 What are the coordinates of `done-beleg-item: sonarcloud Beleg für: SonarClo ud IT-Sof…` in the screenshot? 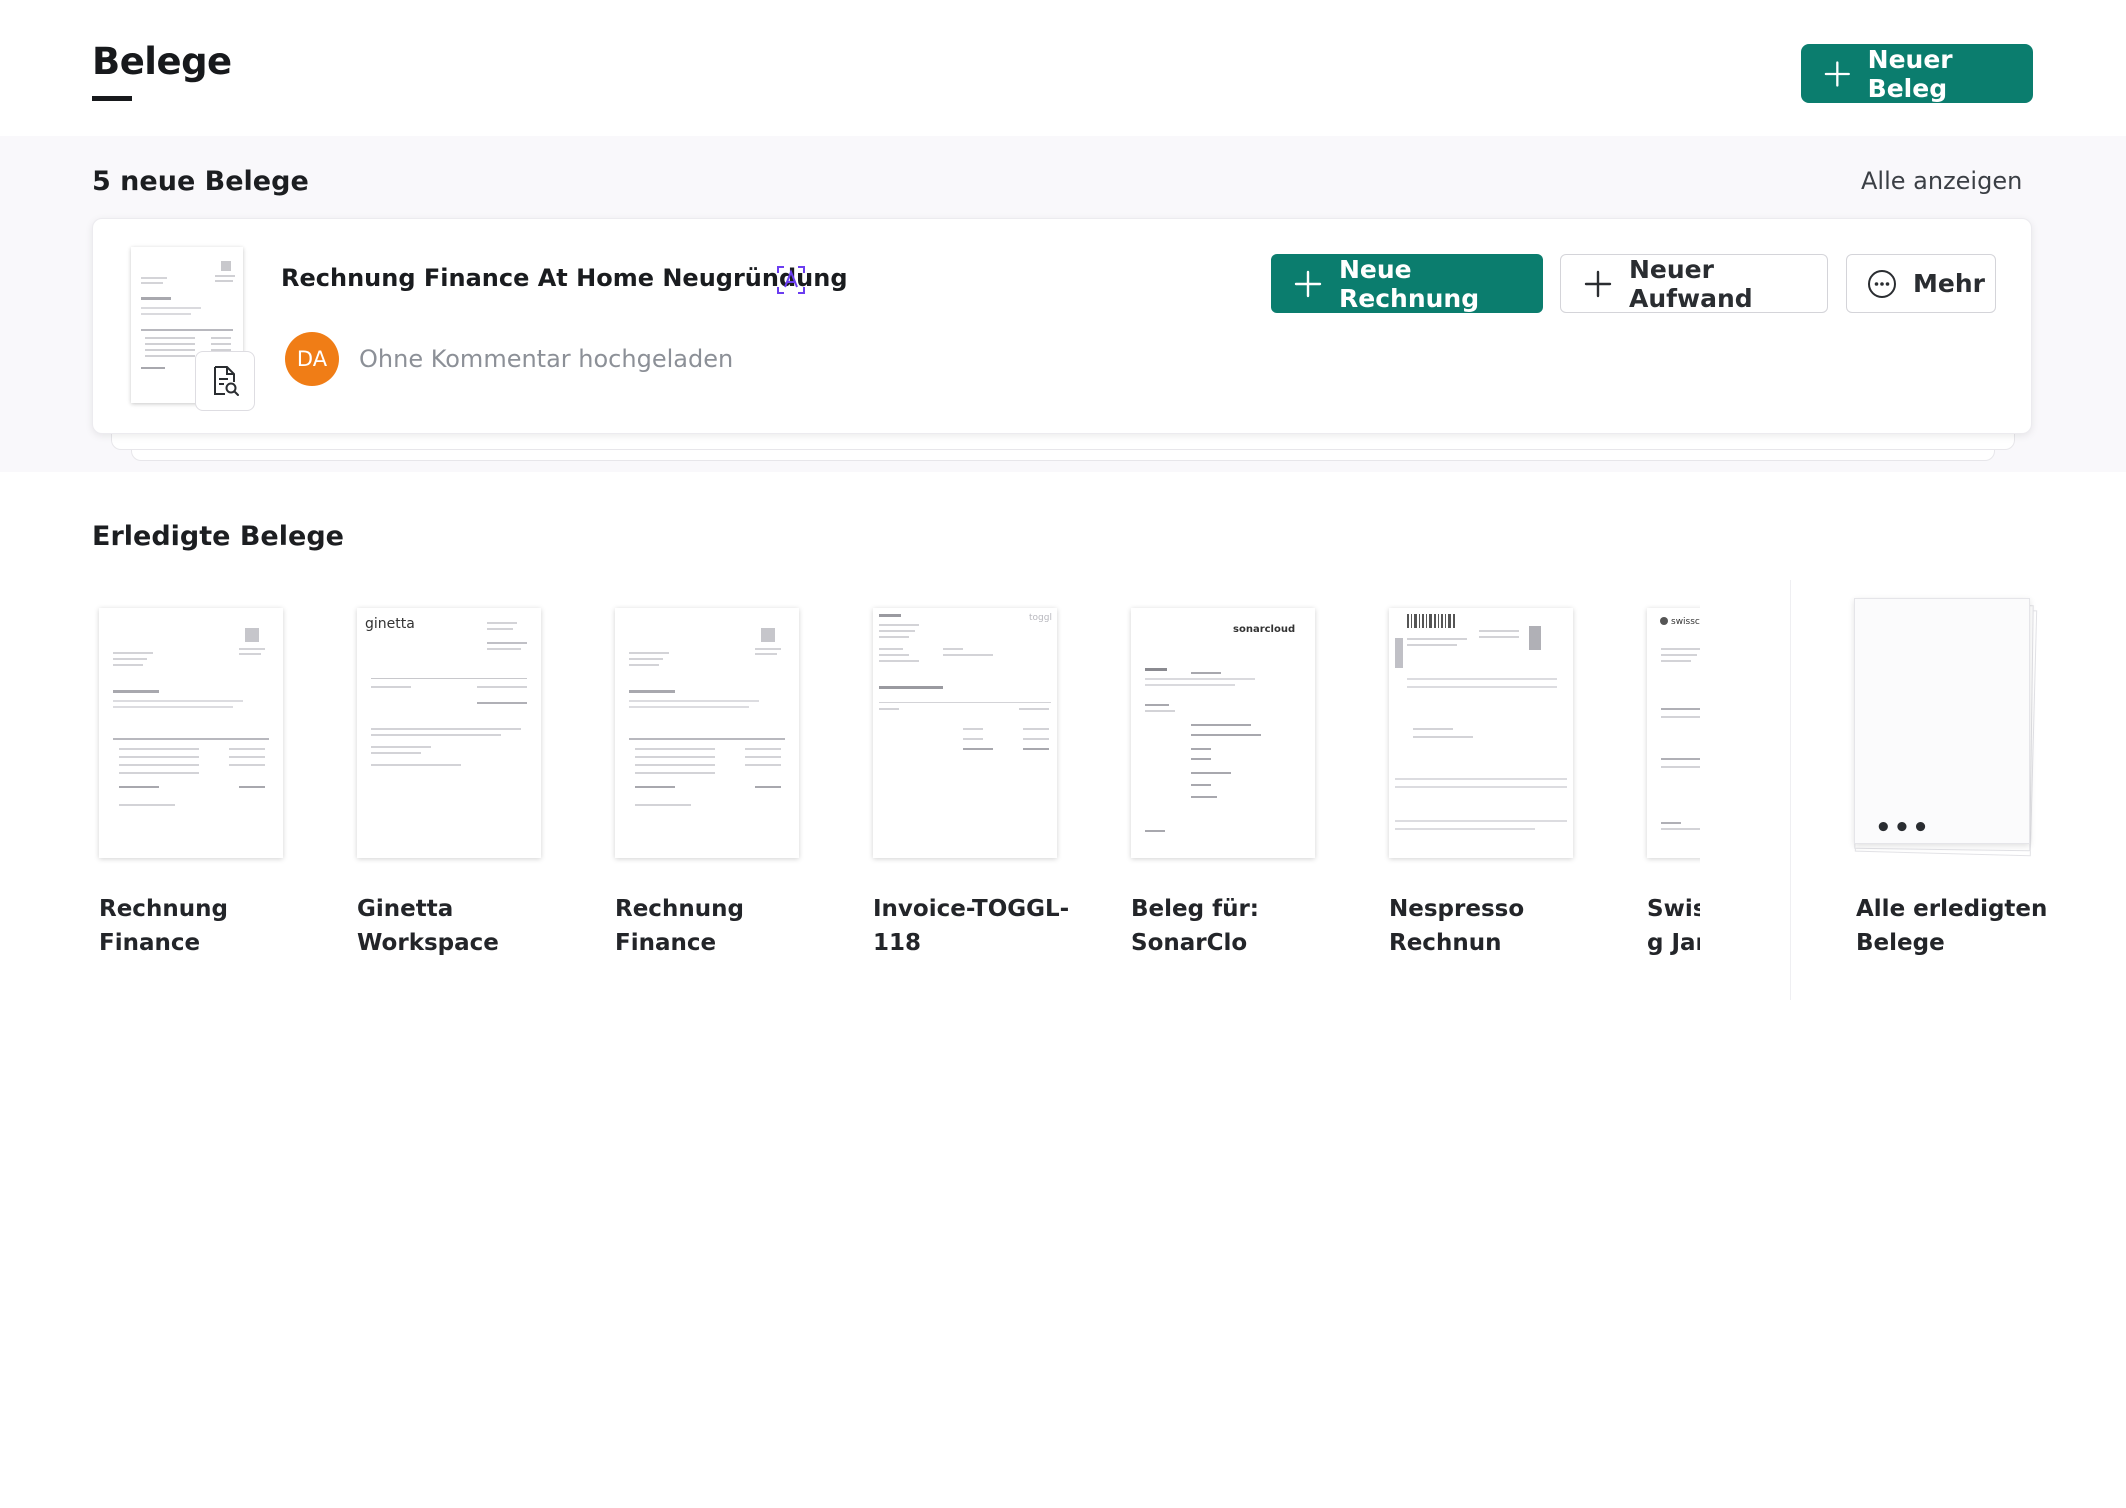 It's located at (1229, 780).